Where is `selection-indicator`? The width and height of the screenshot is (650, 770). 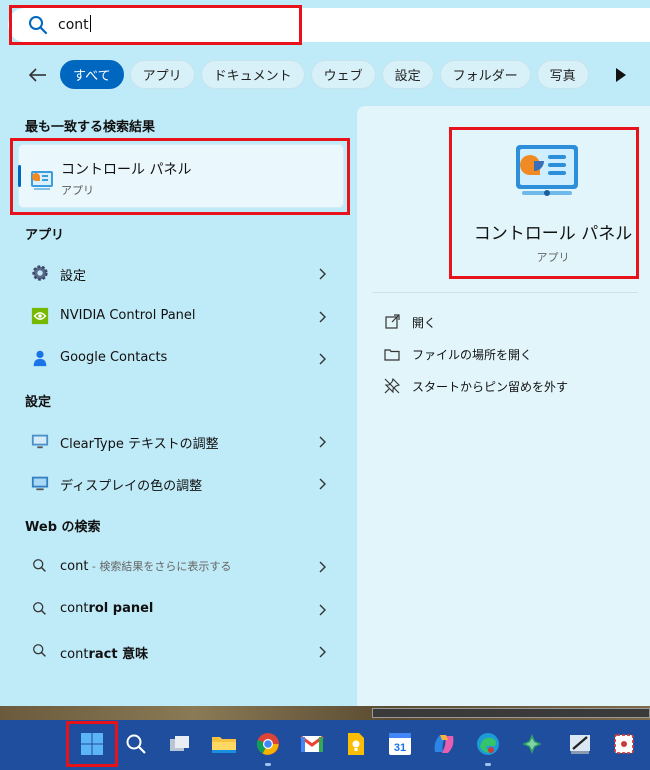 selection-indicator is located at coordinates (19, 176).